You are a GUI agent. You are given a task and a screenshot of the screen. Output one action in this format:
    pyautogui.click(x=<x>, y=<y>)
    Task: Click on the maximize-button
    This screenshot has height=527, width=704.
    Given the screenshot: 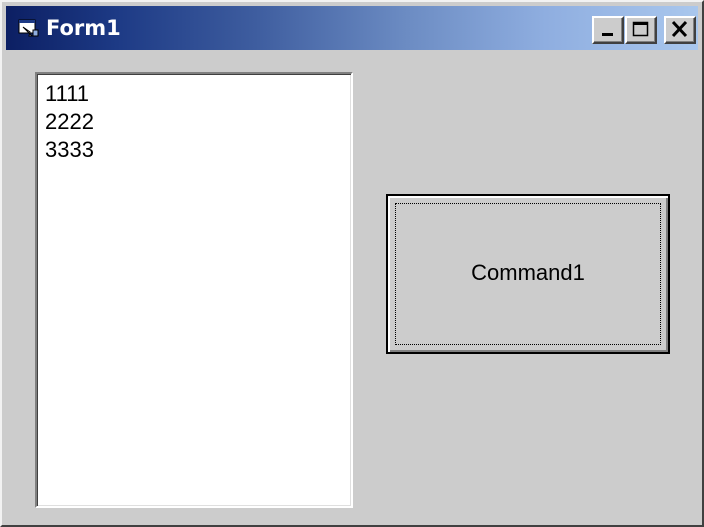 What is the action you would take?
    pyautogui.click(x=641, y=30)
    